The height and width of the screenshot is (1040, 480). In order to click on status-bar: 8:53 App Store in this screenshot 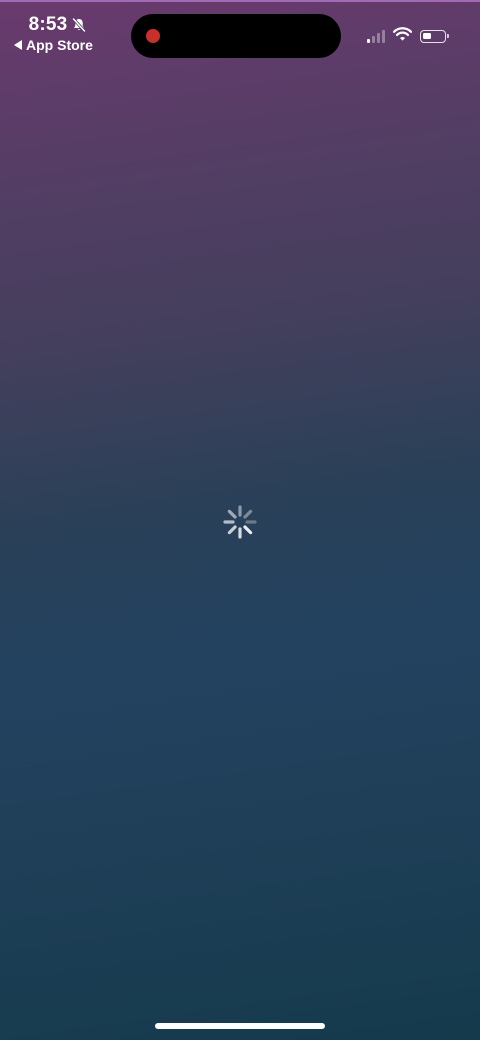, I will do `click(240, 32)`.